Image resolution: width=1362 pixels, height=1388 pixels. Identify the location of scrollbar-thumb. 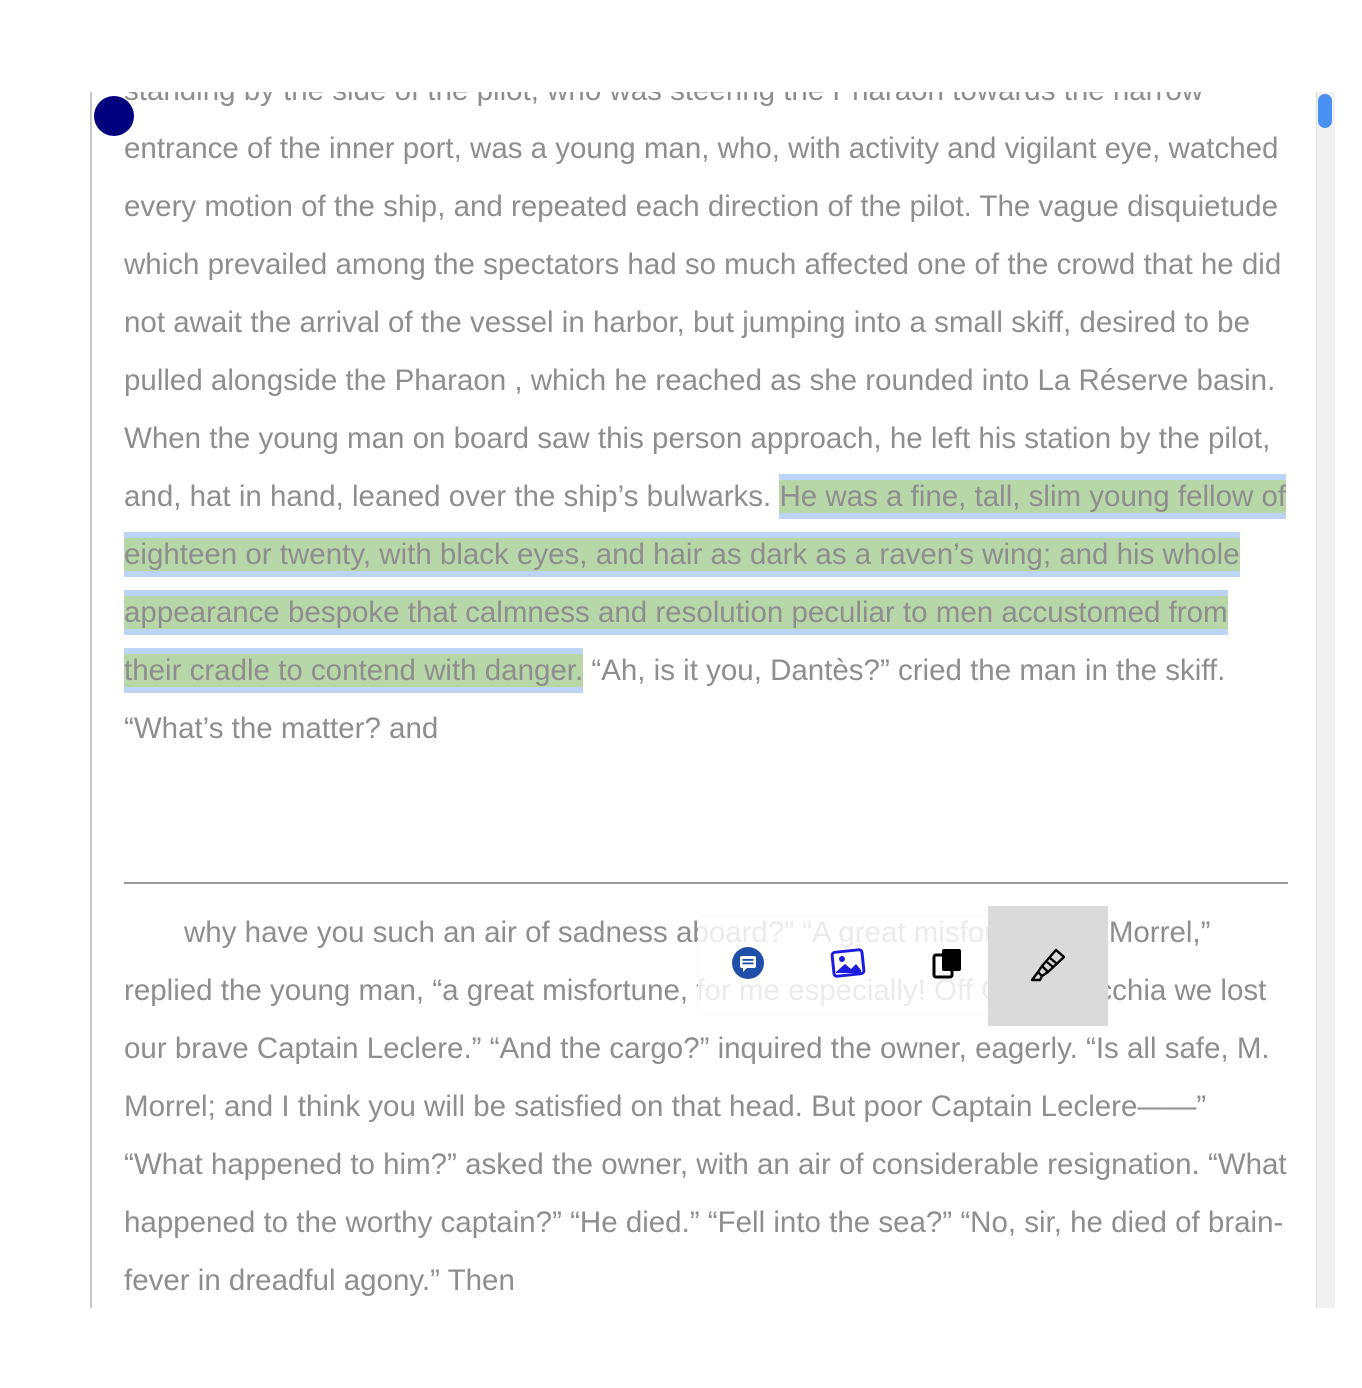
(1325, 111).